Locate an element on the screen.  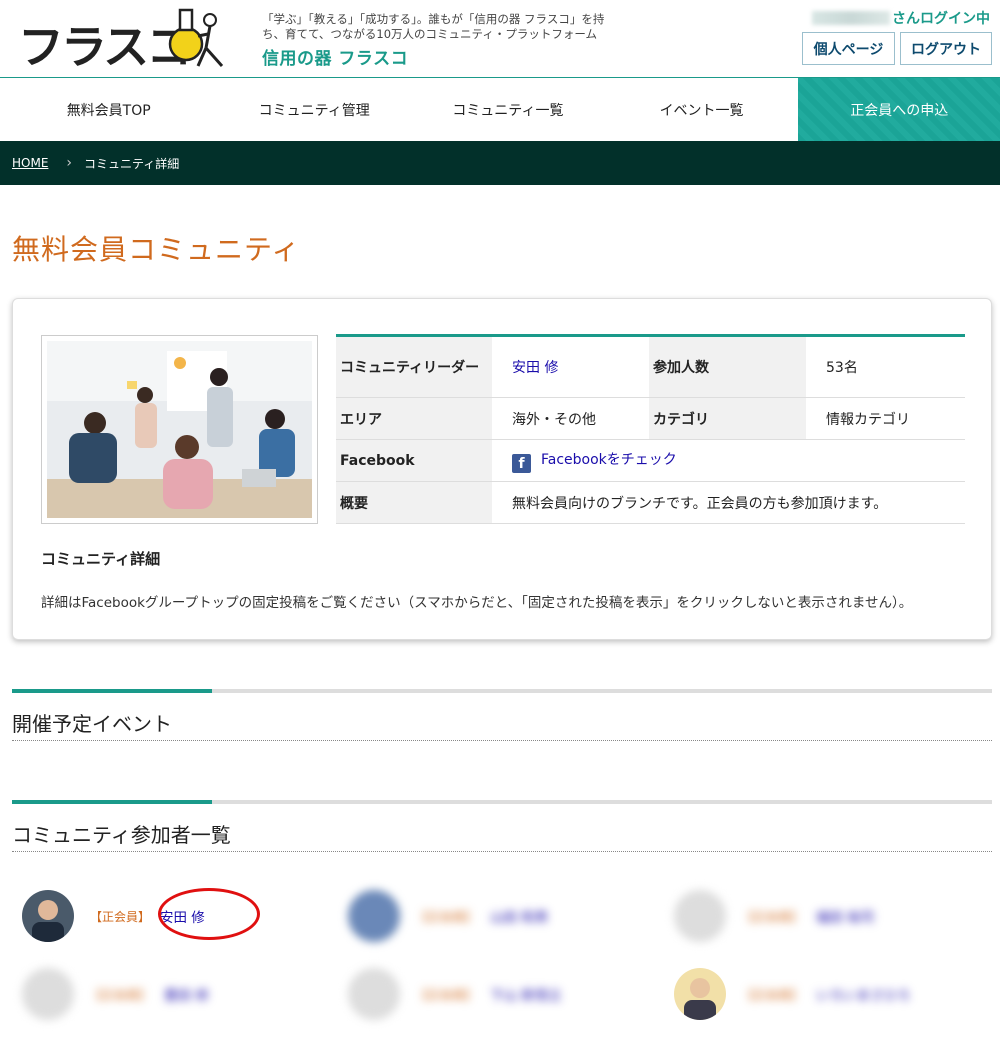
list-item: 【正会員】 福田 裕司 is located at coordinates (774, 916).